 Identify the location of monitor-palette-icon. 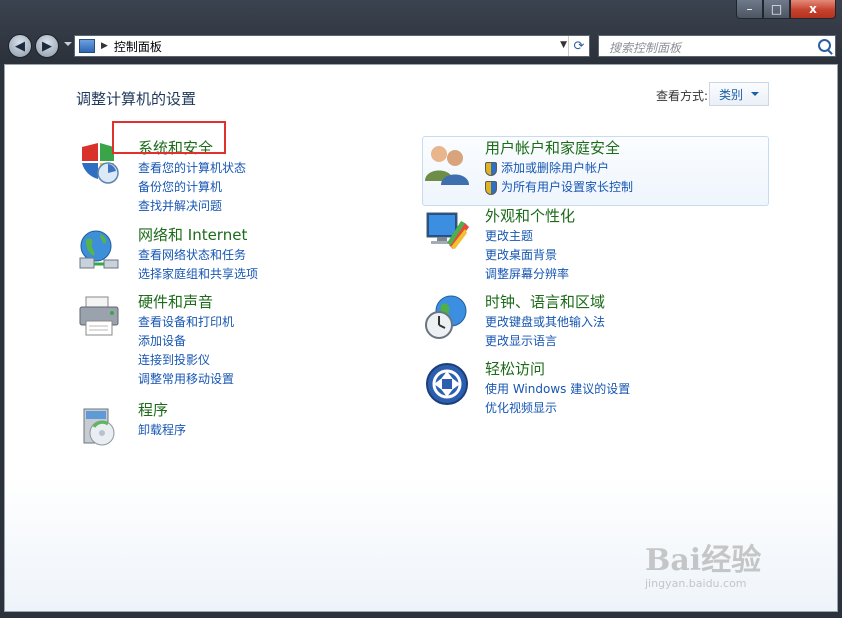
(447, 231).